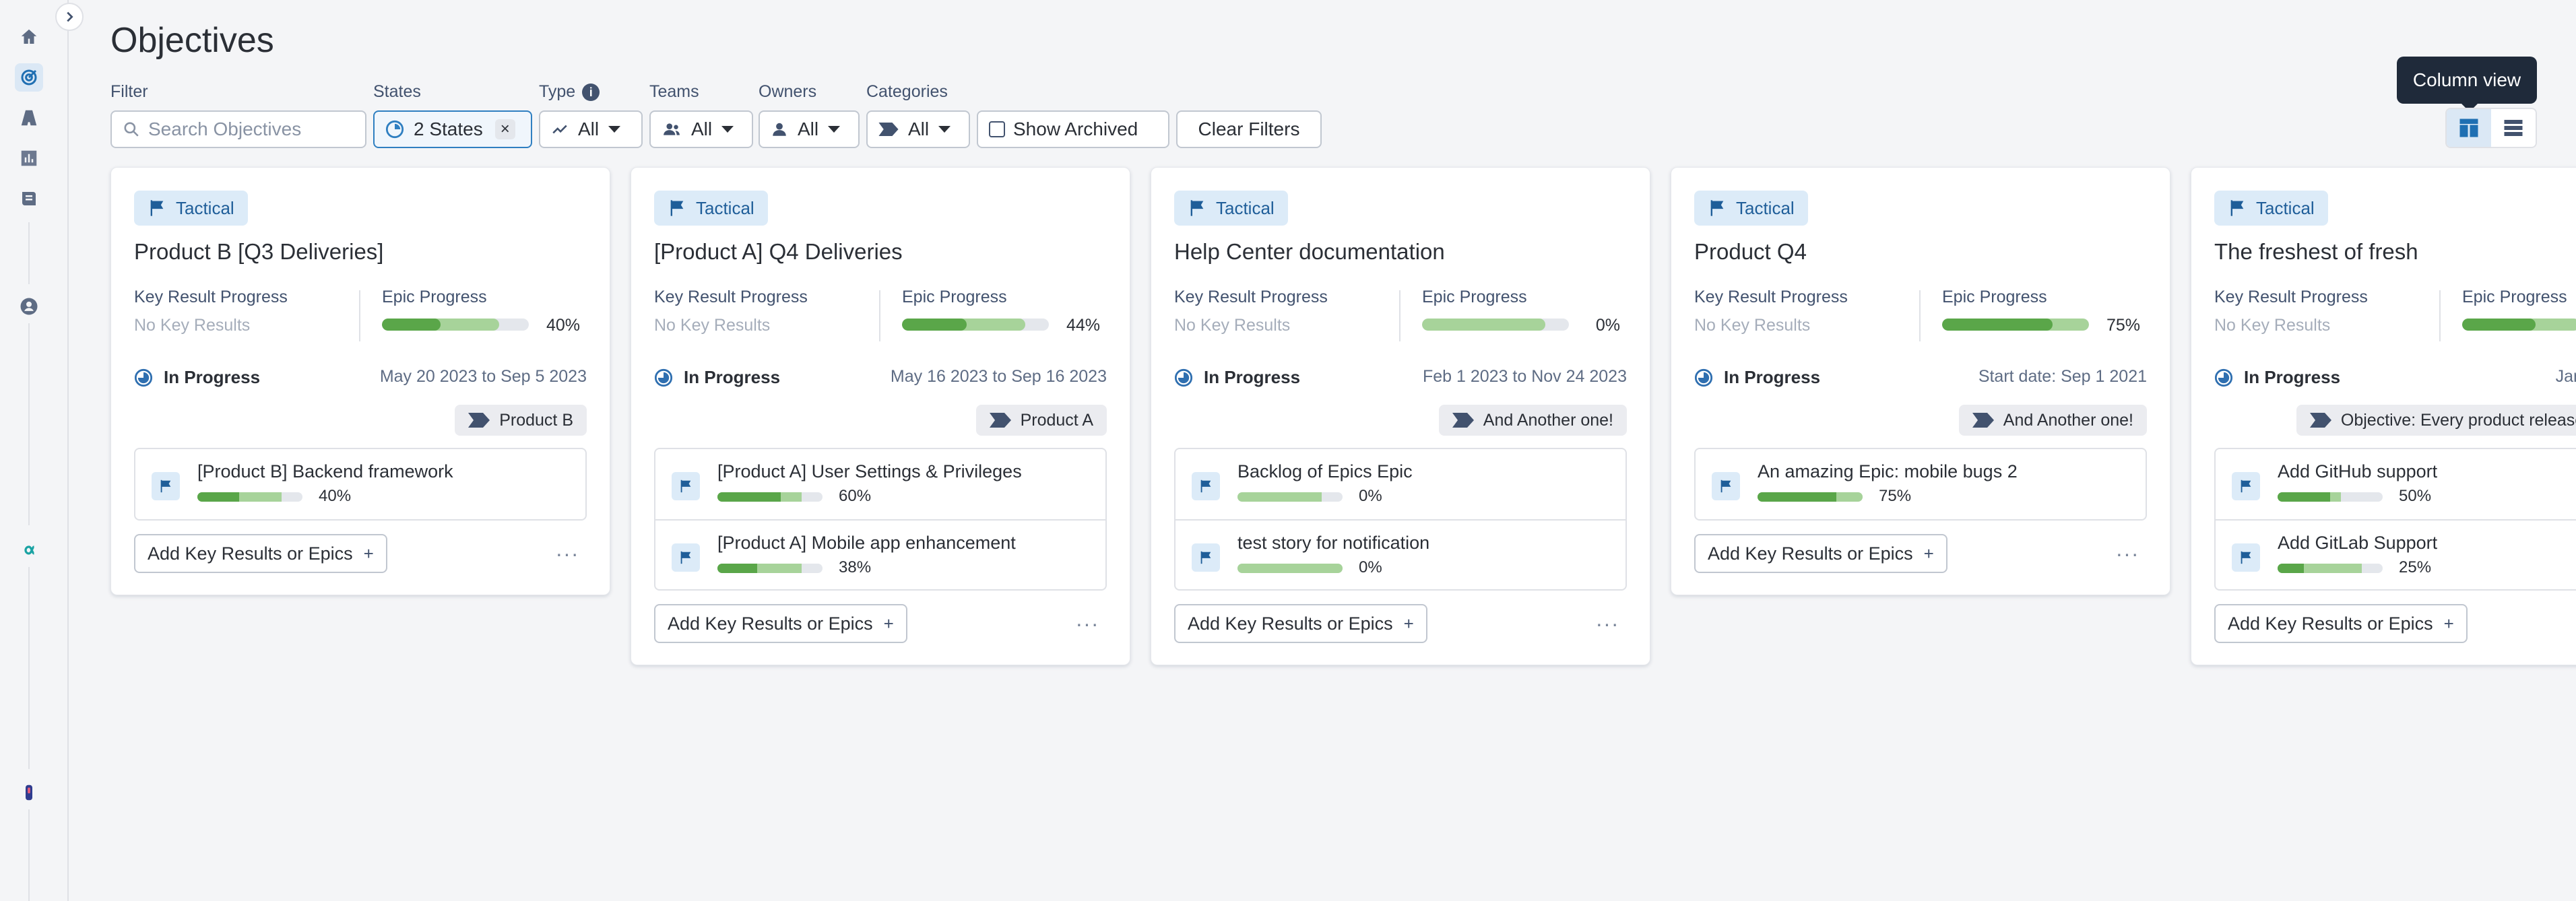 The image size is (2576, 901). Describe the element at coordinates (935, 325) in the screenshot. I see `epic-progress-bar-fill` at that location.